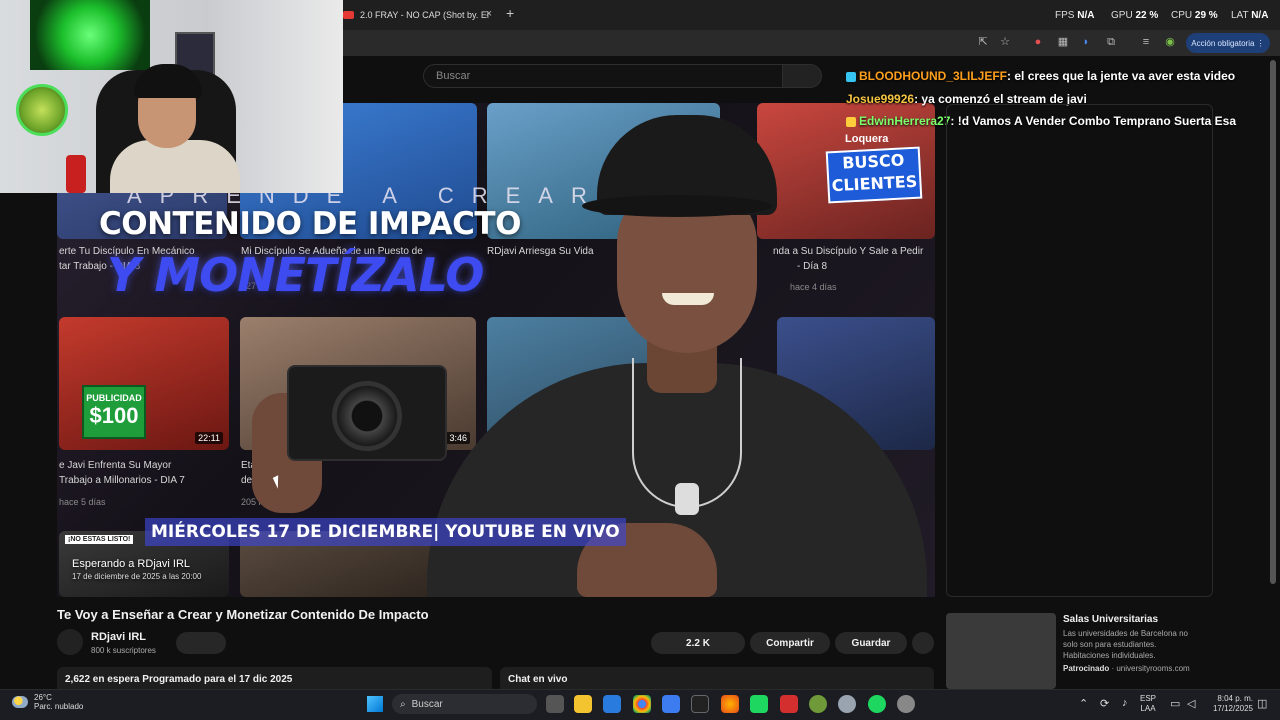 The image size is (1280, 720). I want to click on extension-wave-icon: ◗, so click(1086, 42).